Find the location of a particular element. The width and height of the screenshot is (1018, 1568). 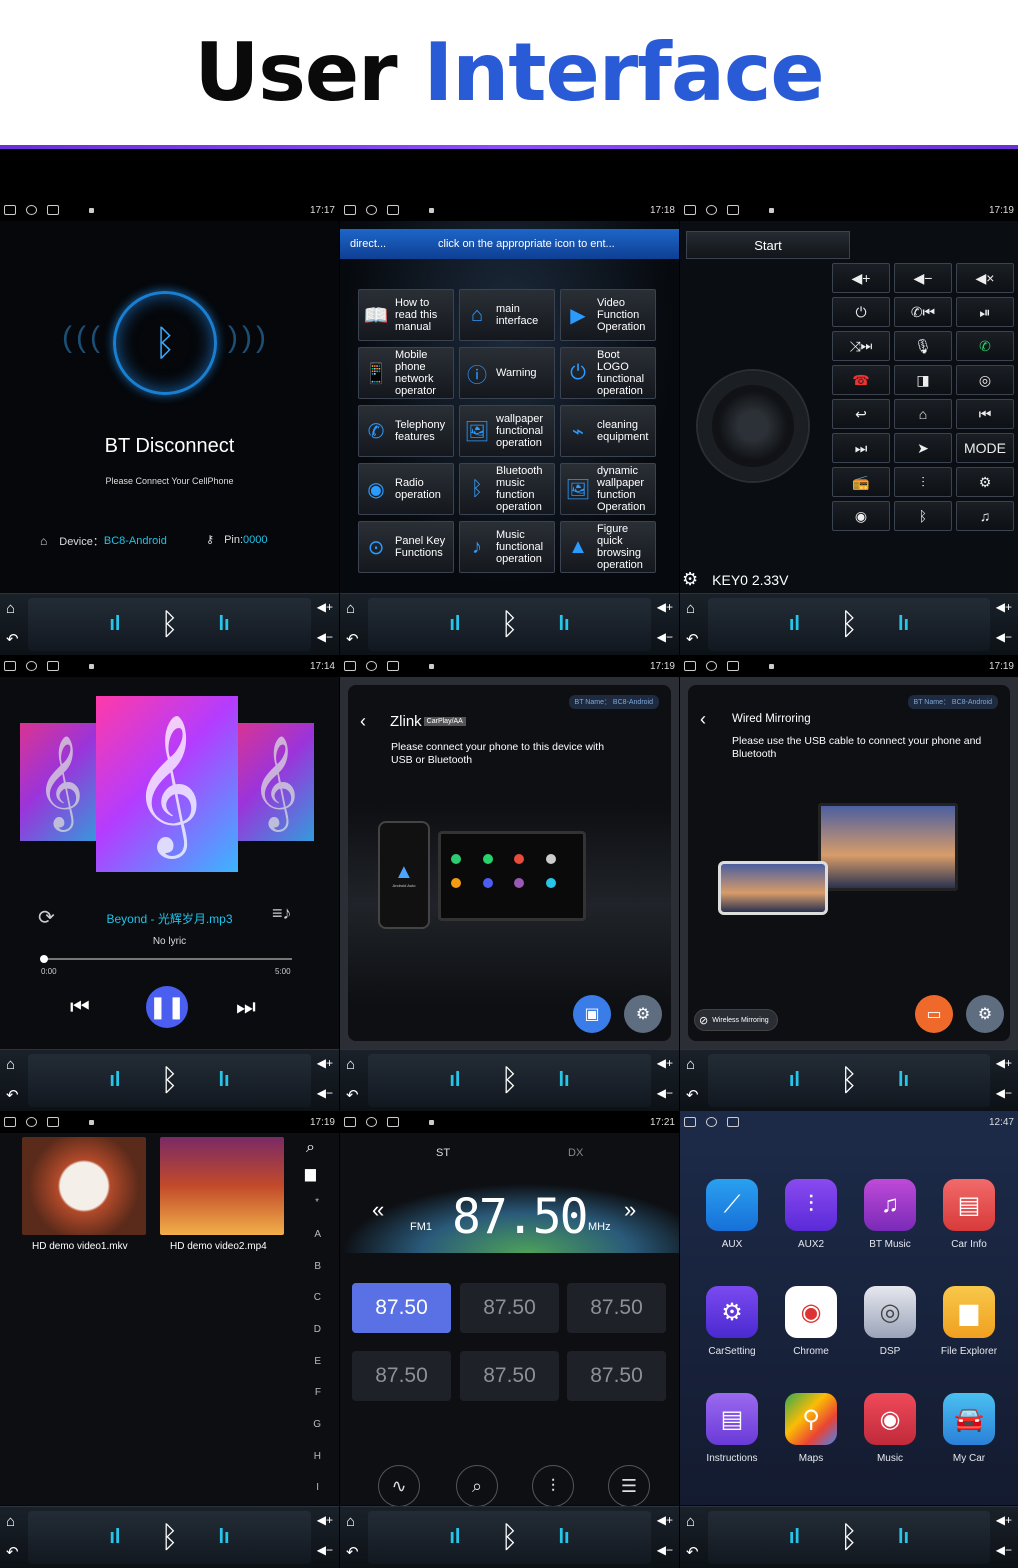

manual-item: ⏻ Boot LOGO functional operation is located at coordinates (608, 373).